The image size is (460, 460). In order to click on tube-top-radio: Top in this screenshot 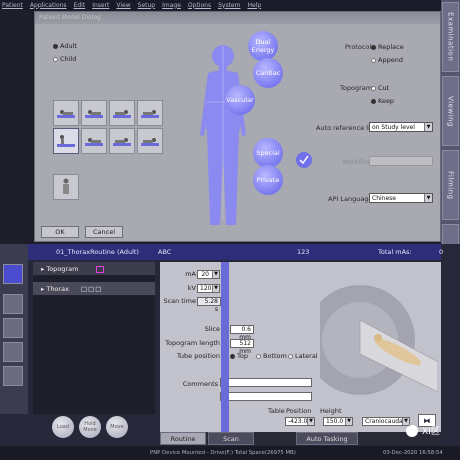, I will do `click(239, 356)`.